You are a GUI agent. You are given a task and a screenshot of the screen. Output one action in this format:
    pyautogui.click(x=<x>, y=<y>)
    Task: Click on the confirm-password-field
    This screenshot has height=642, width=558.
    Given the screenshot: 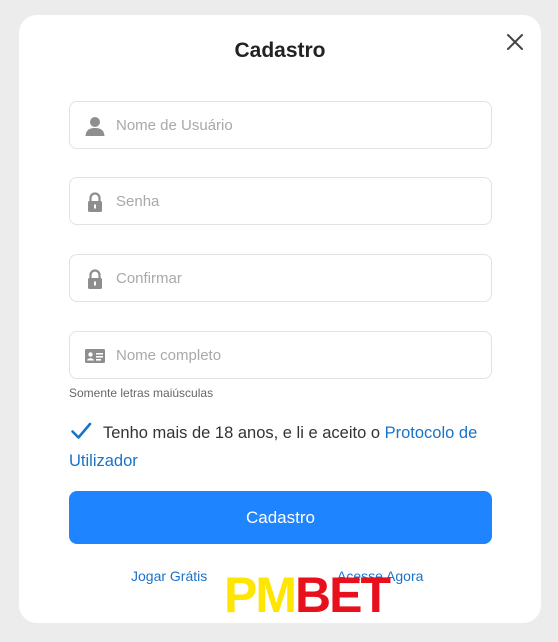 What is the action you would take?
    pyautogui.click(x=280, y=278)
    